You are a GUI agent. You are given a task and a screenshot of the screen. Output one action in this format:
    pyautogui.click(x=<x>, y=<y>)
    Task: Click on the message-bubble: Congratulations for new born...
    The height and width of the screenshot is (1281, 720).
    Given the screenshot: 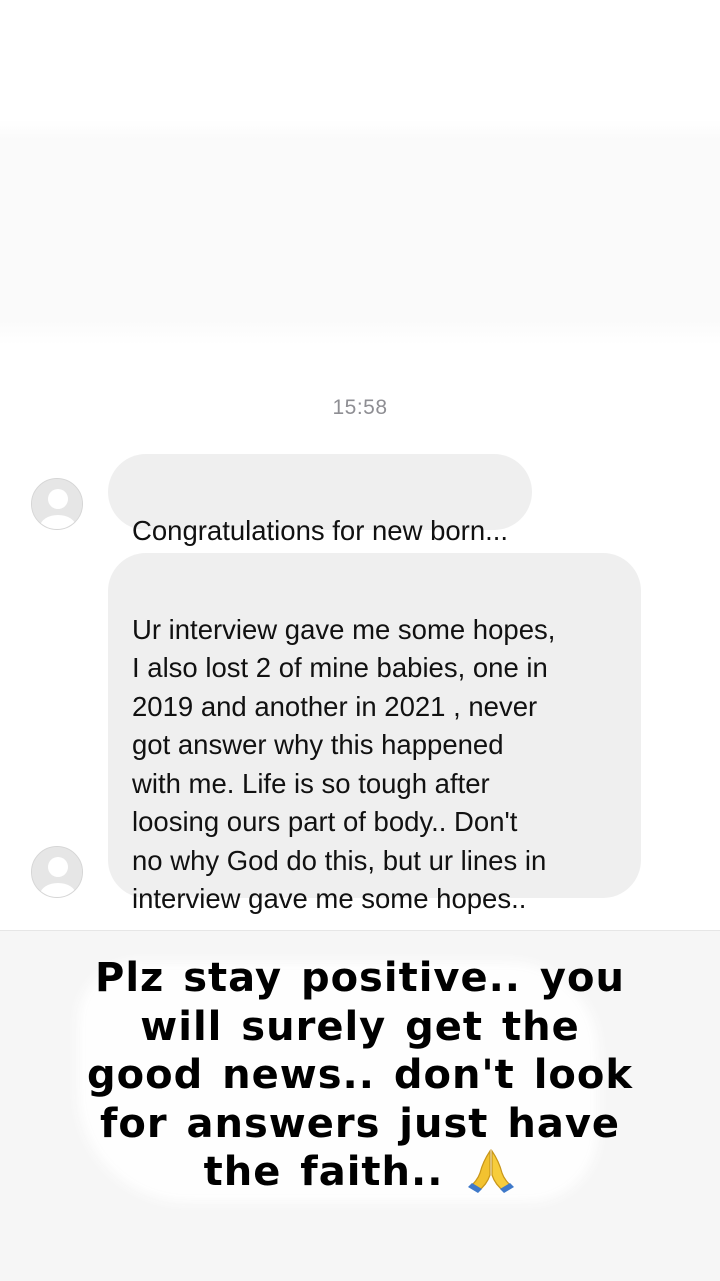 What is the action you would take?
    pyautogui.click(x=320, y=500)
    